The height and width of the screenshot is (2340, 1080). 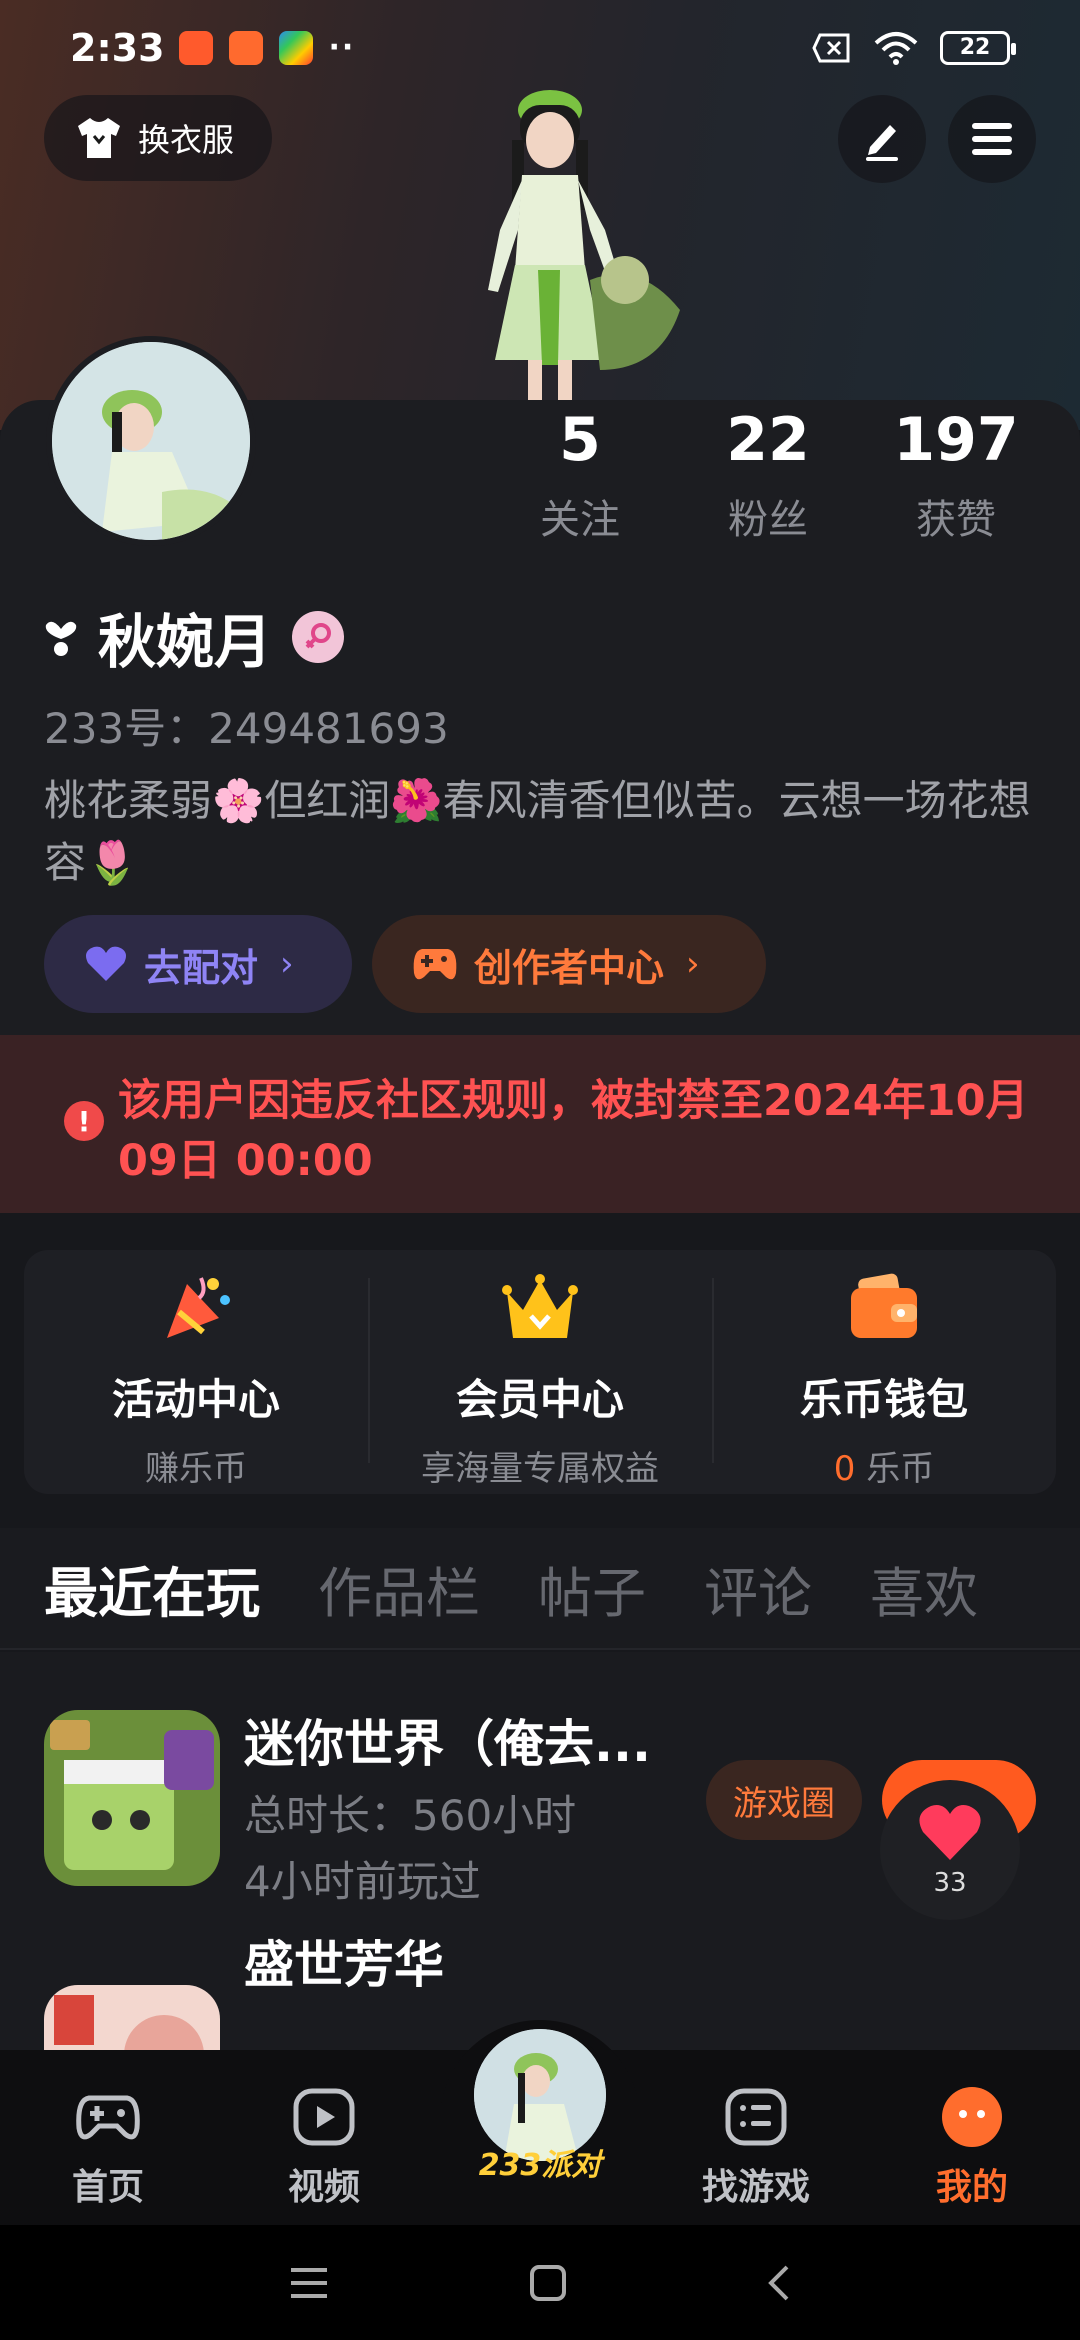 What do you see at coordinates (884, 1305) in the screenshot?
I see `wallet-icon` at bounding box center [884, 1305].